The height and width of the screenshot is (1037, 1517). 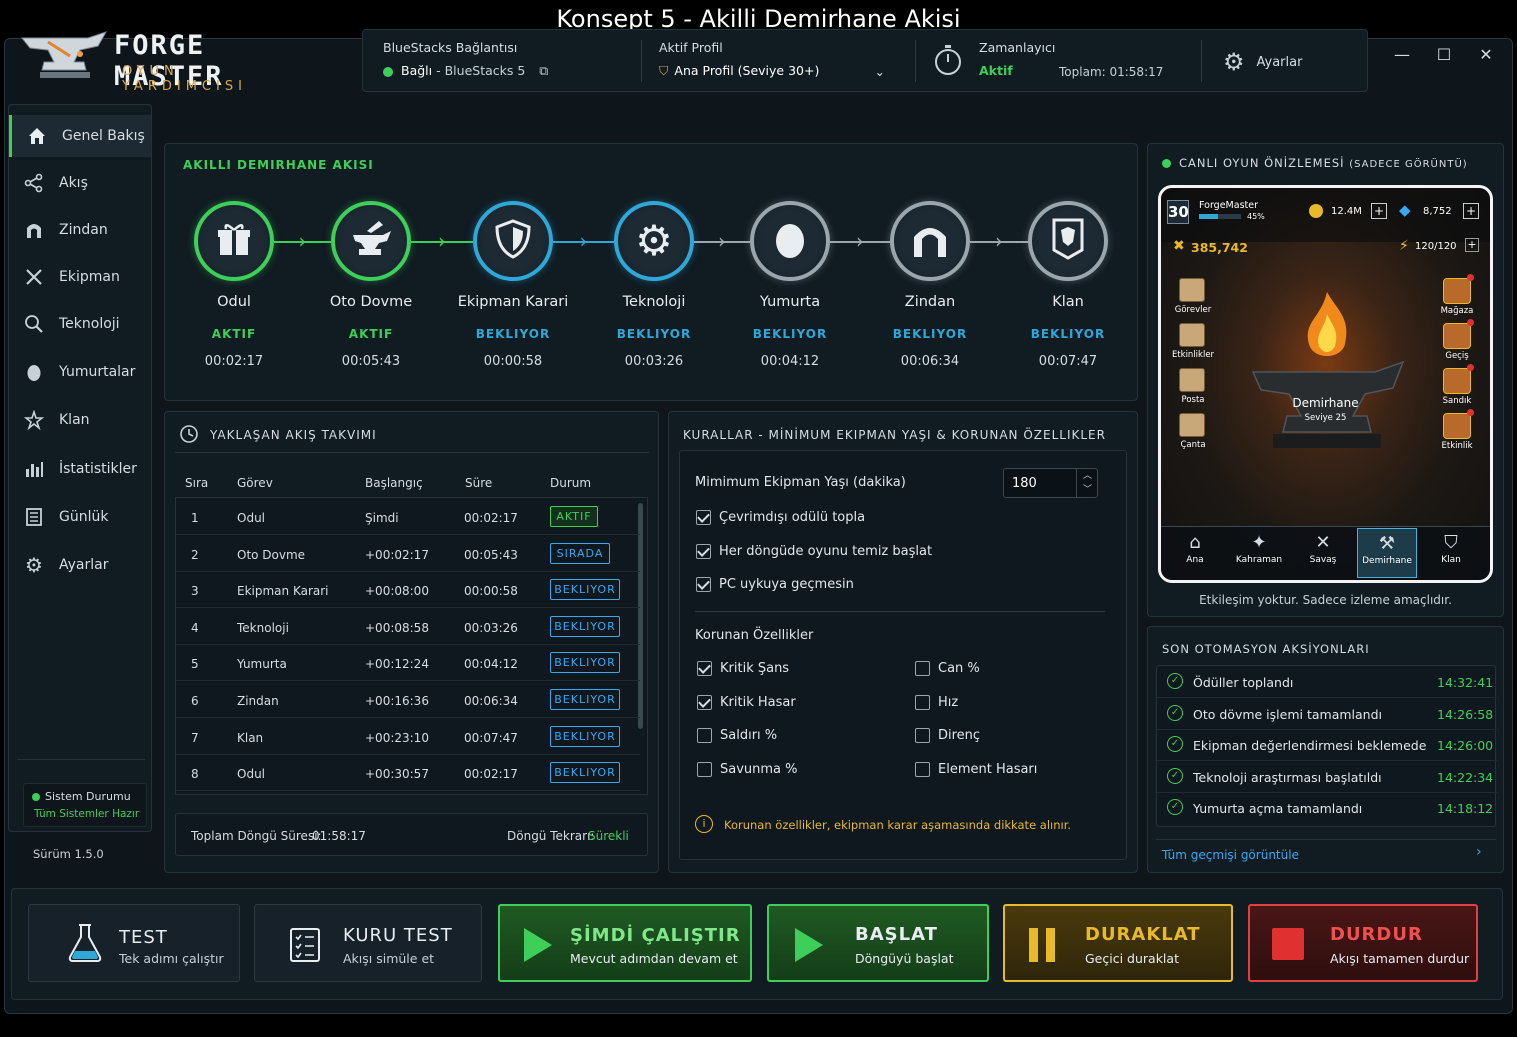 What do you see at coordinates (278, 165) in the screenshot?
I see `flow-title: AKILLI DEMIRHANE AKISI` at bounding box center [278, 165].